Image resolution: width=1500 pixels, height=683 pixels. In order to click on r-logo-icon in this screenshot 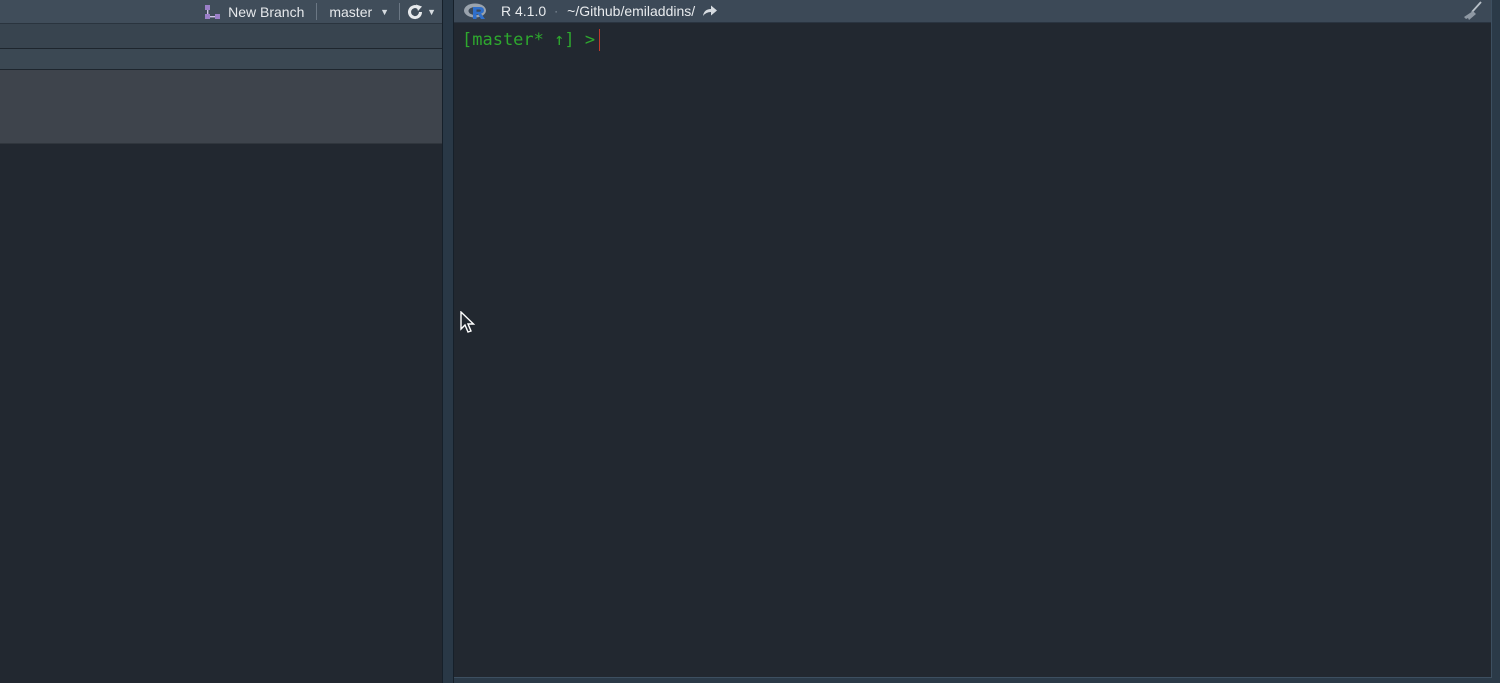, I will do `click(475, 11)`.